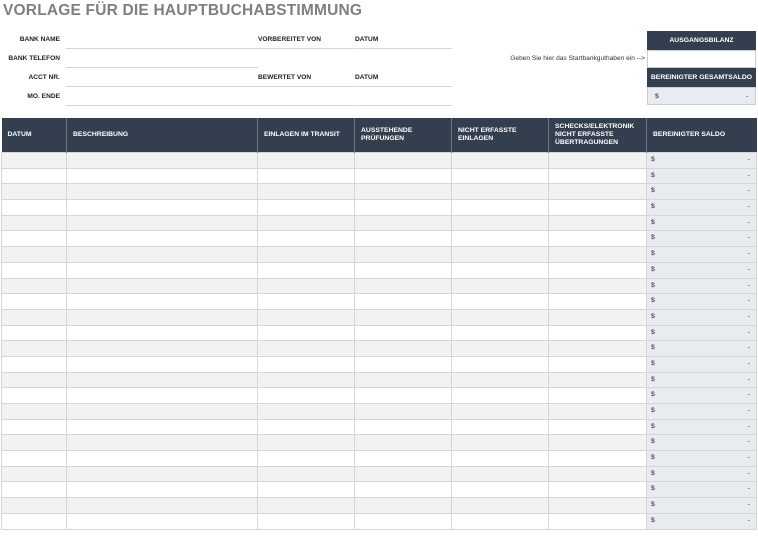 The height and width of the screenshot is (555, 758). Describe the element at coordinates (162, 67) in the screenshot. I see `bank-phone-field` at that location.